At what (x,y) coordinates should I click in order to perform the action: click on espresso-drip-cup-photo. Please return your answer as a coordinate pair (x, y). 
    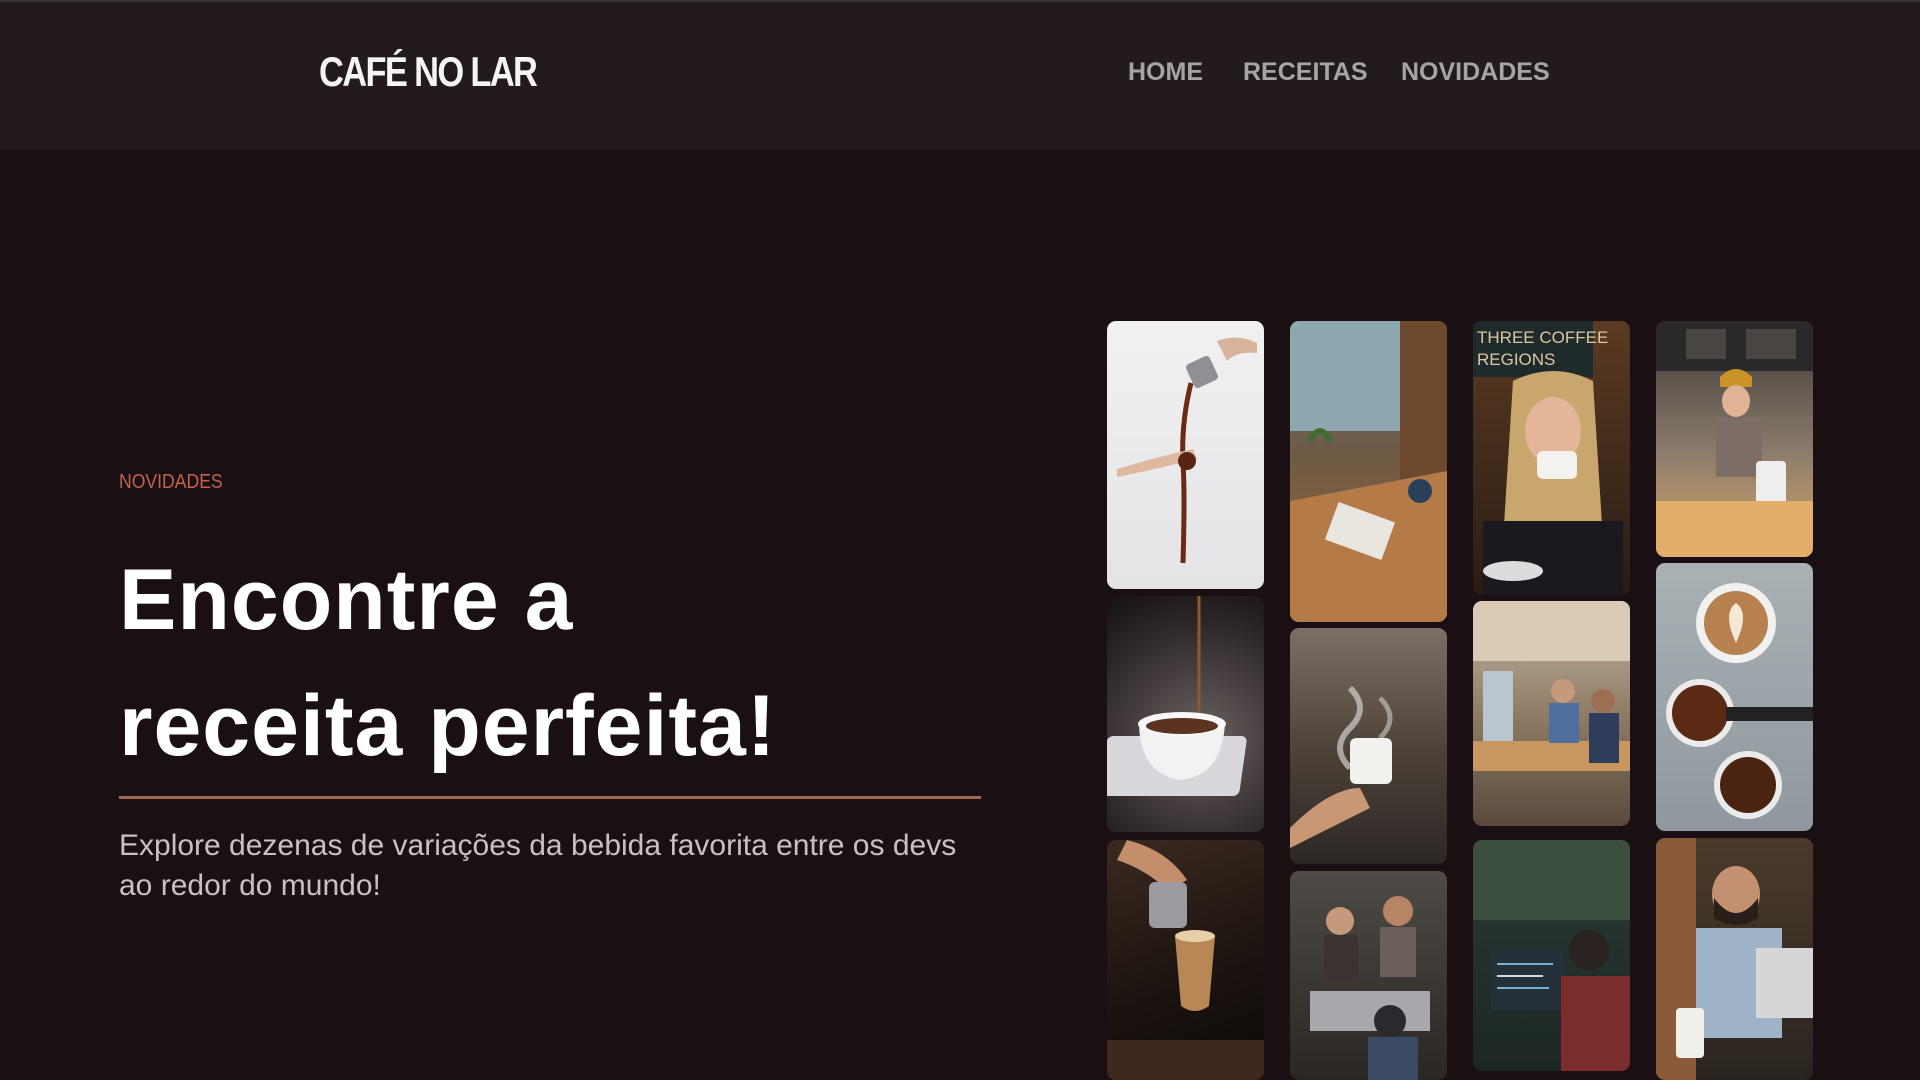
    Looking at the image, I should click on (1185, 714).